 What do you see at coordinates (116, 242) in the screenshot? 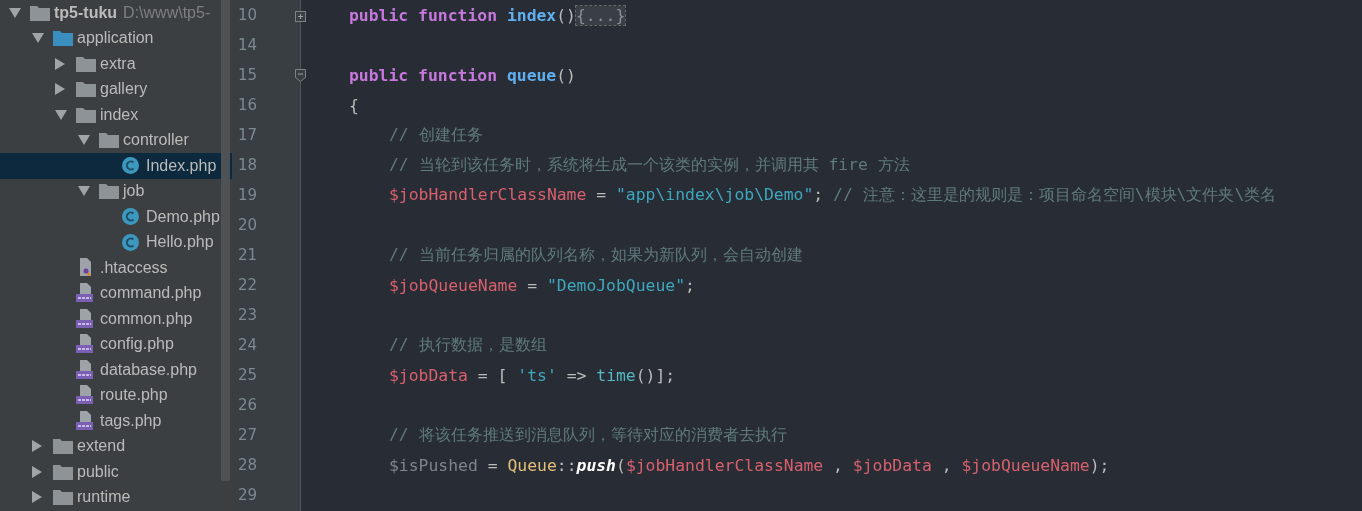
I see `tree-item: Hello.php` at bounding box center [116, 242].